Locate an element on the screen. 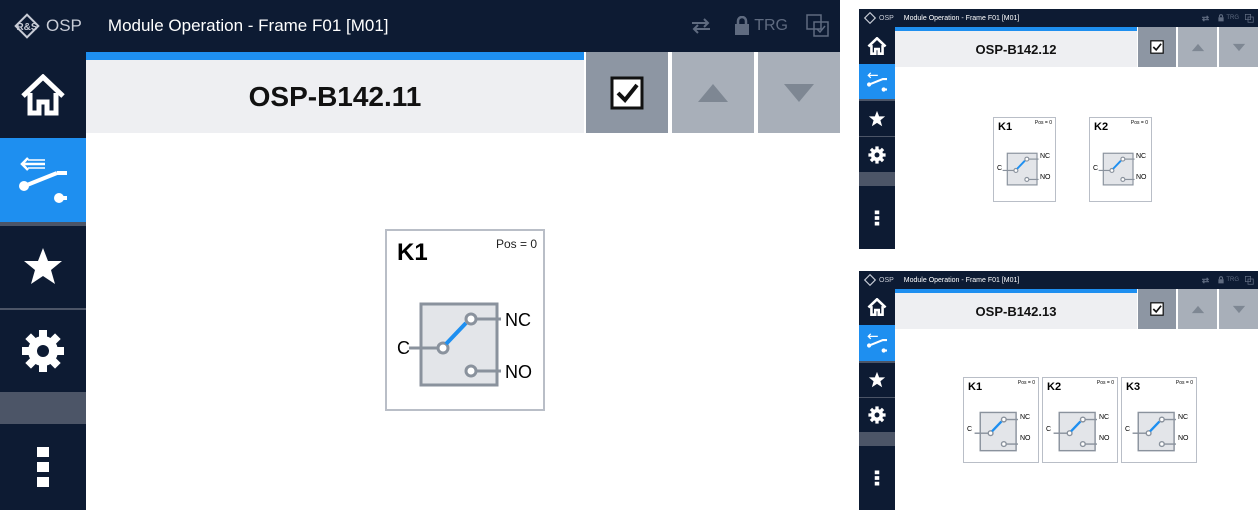 The image size is (1258, 510). module-name-header: OSP-B142.11 is located at coordinates (335, 96).